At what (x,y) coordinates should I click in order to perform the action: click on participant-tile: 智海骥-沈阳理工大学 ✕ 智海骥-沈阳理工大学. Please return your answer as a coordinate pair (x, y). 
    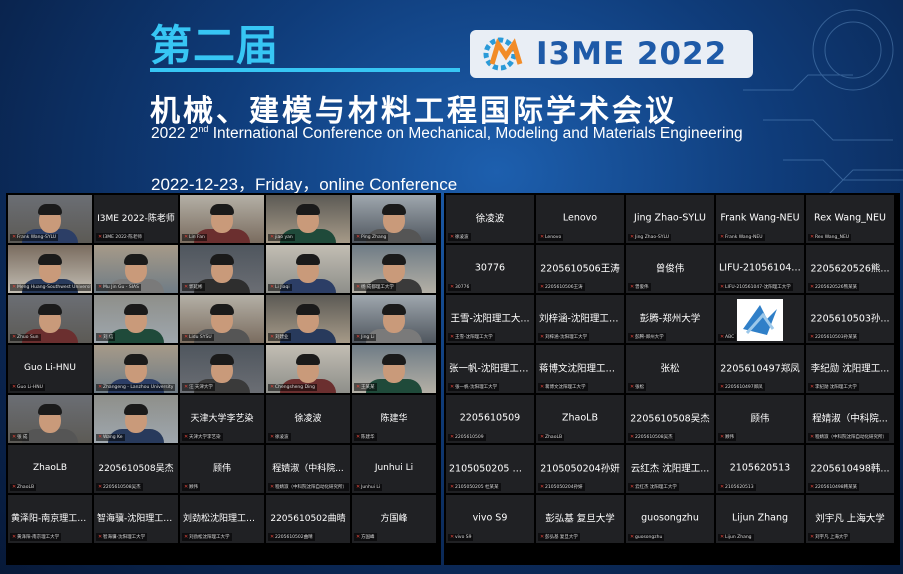
    Looking at the image, I should click on (136, 519).